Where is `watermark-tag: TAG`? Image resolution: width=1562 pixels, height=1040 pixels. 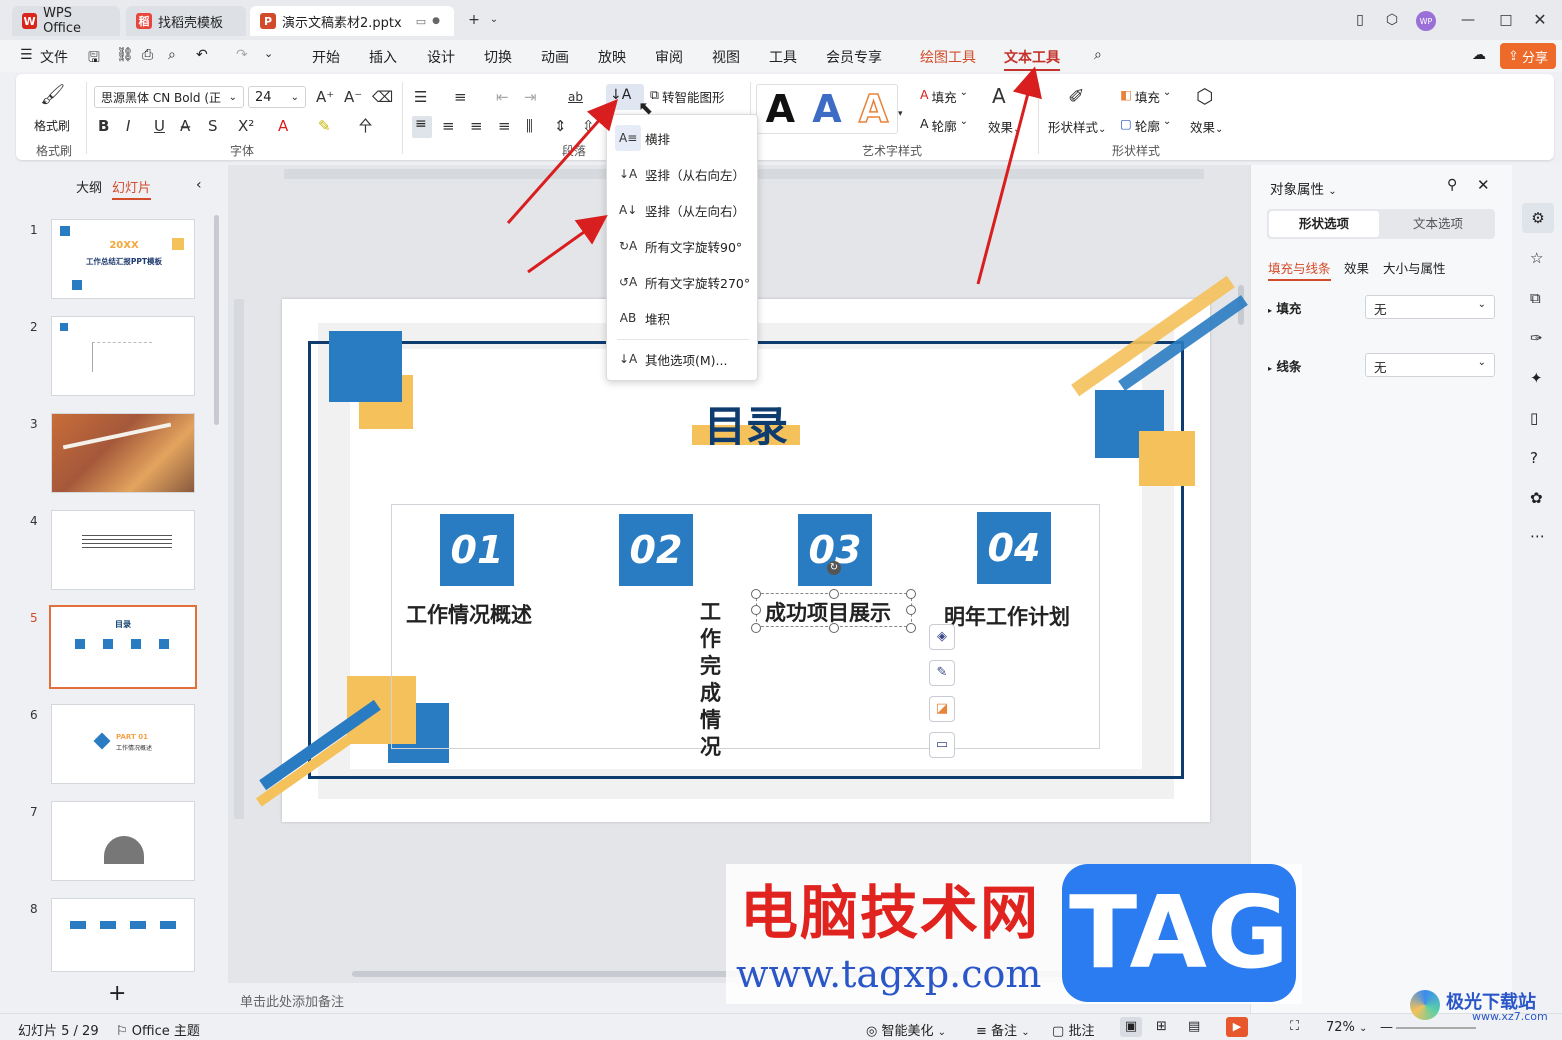
watermark-tag: TAG is located at coordinates (1179, 933).